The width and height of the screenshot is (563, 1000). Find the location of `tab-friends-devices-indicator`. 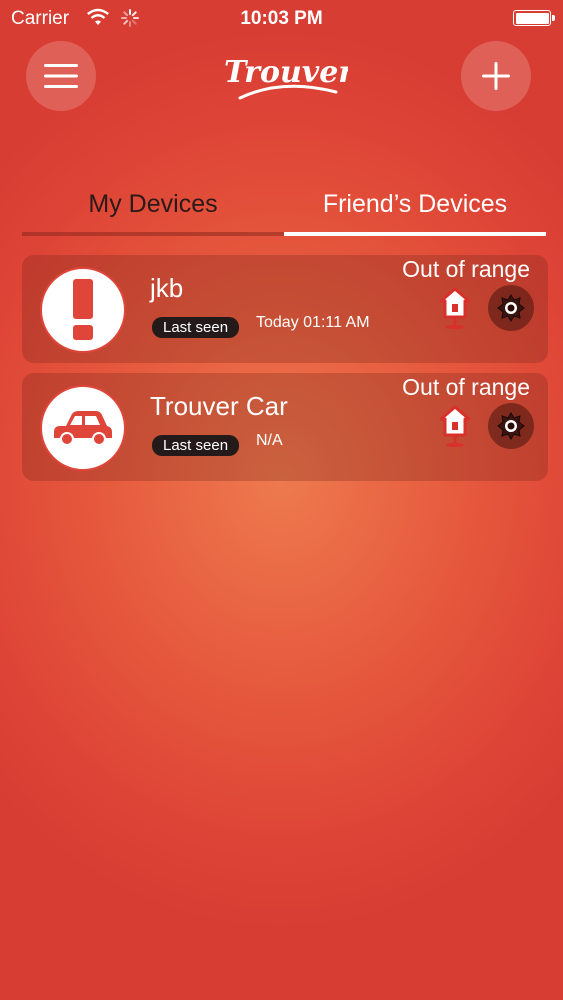

tab-friends-devices-indicator is located at coordinates (415, 234).